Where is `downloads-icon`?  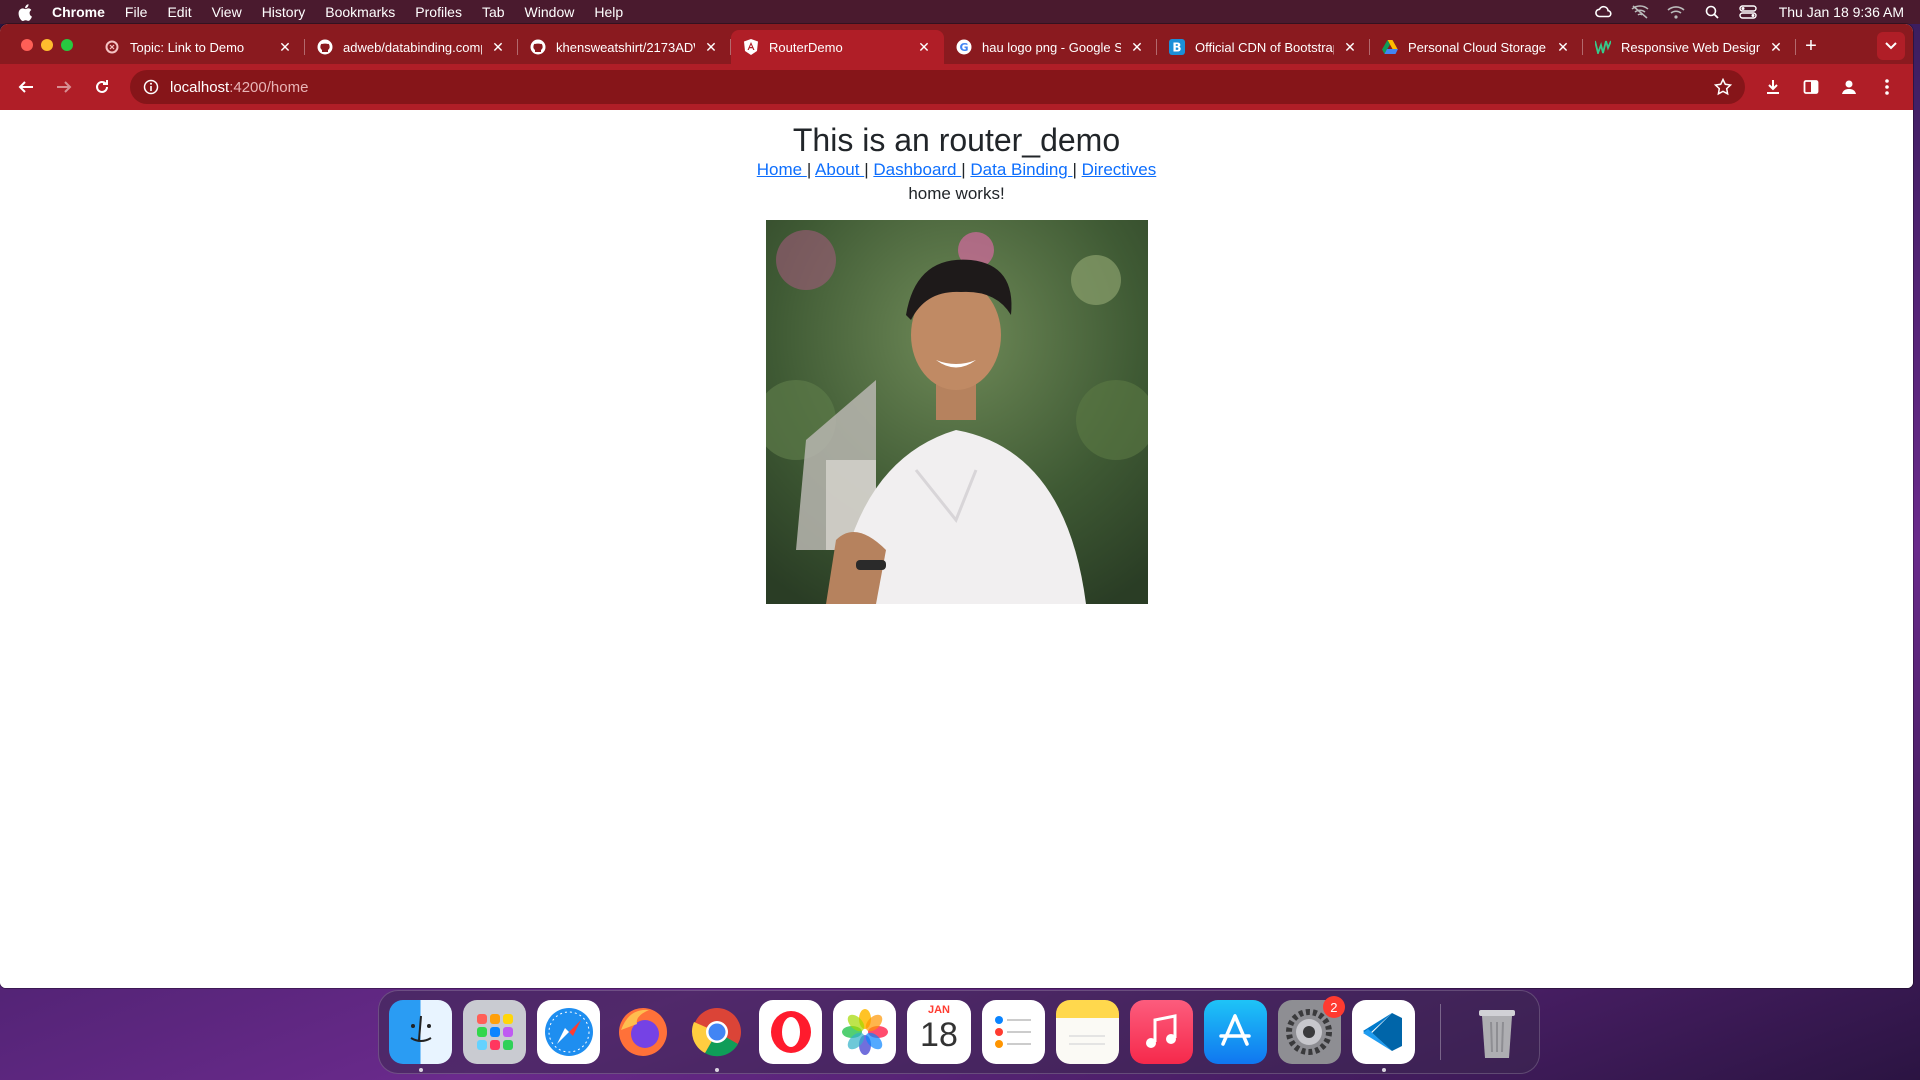
downloads-icon is located at coordinates (1773, 87).